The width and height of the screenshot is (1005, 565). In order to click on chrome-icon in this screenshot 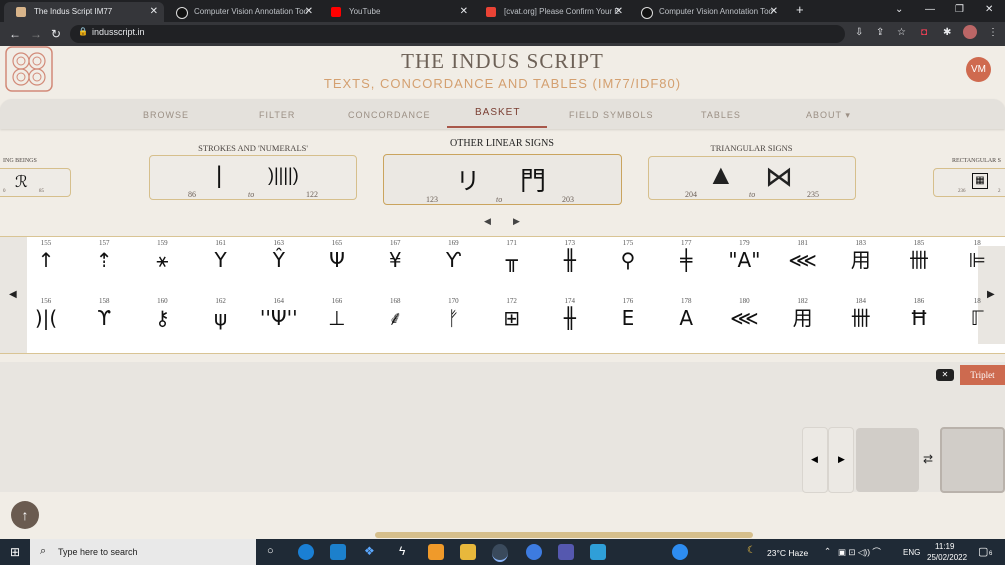, I will do `click(500, 553)`.